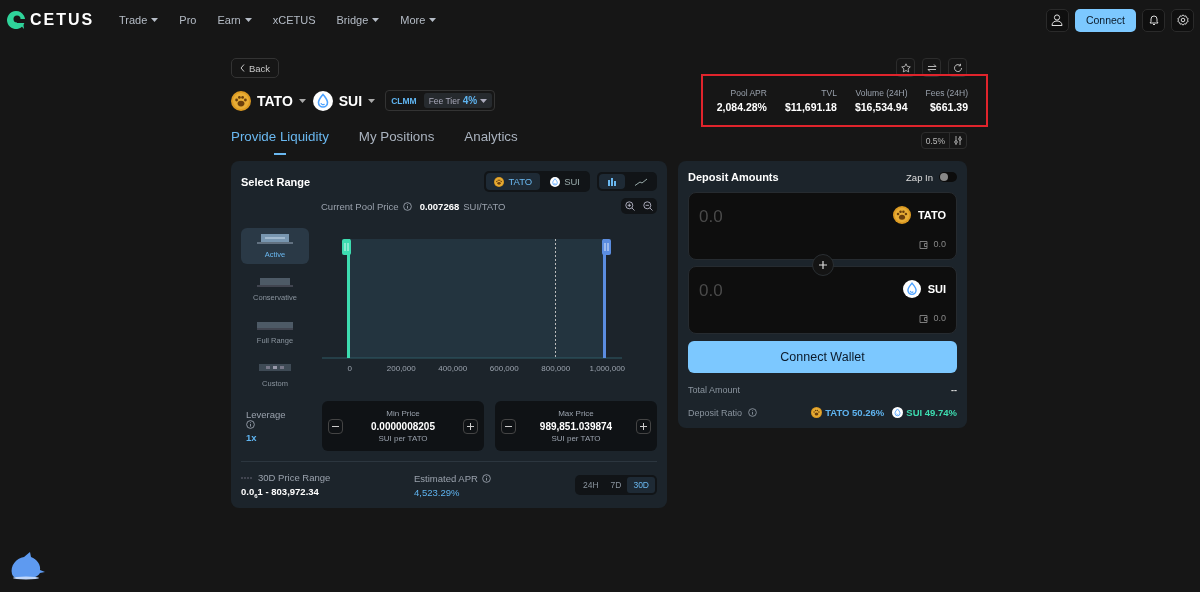 The height and width of the screenshot is (592, 1200). I want to click on zoom-in-icon, so click(630, 206).